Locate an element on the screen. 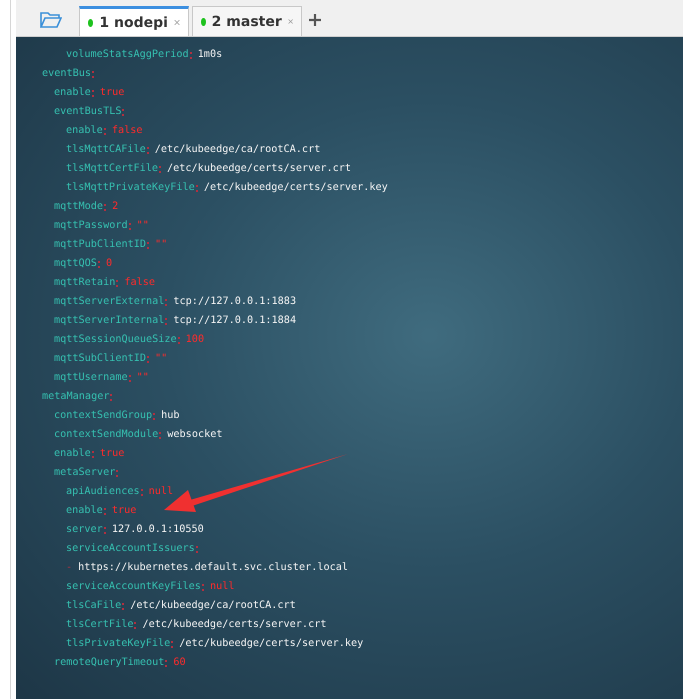 The height and width of the screenshot is (699, 683). yaml-key: eventBus is located at coordinates (67, 73).